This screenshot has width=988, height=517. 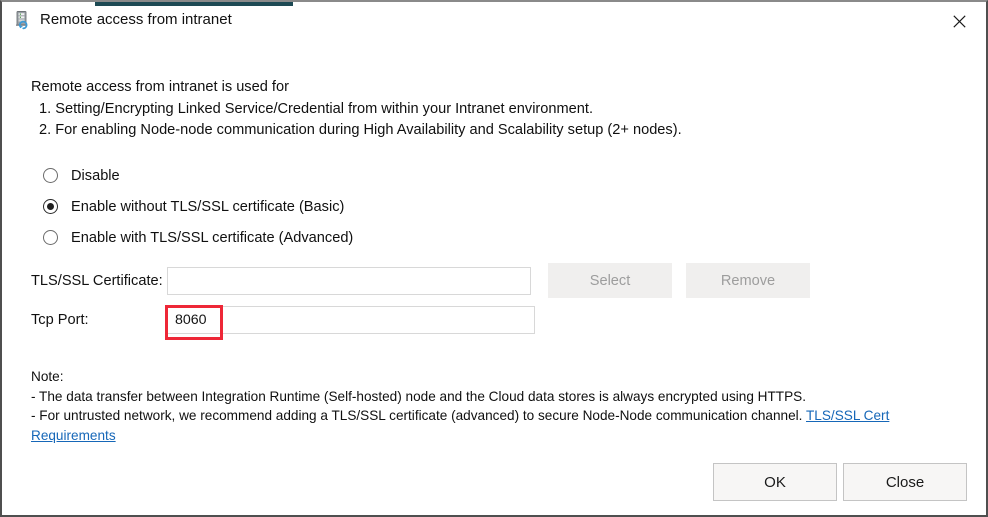 What do you see at coordinates (24, 20) in the screenshot?
I see `server-refresh-icon` at bounding box center [24, 20].